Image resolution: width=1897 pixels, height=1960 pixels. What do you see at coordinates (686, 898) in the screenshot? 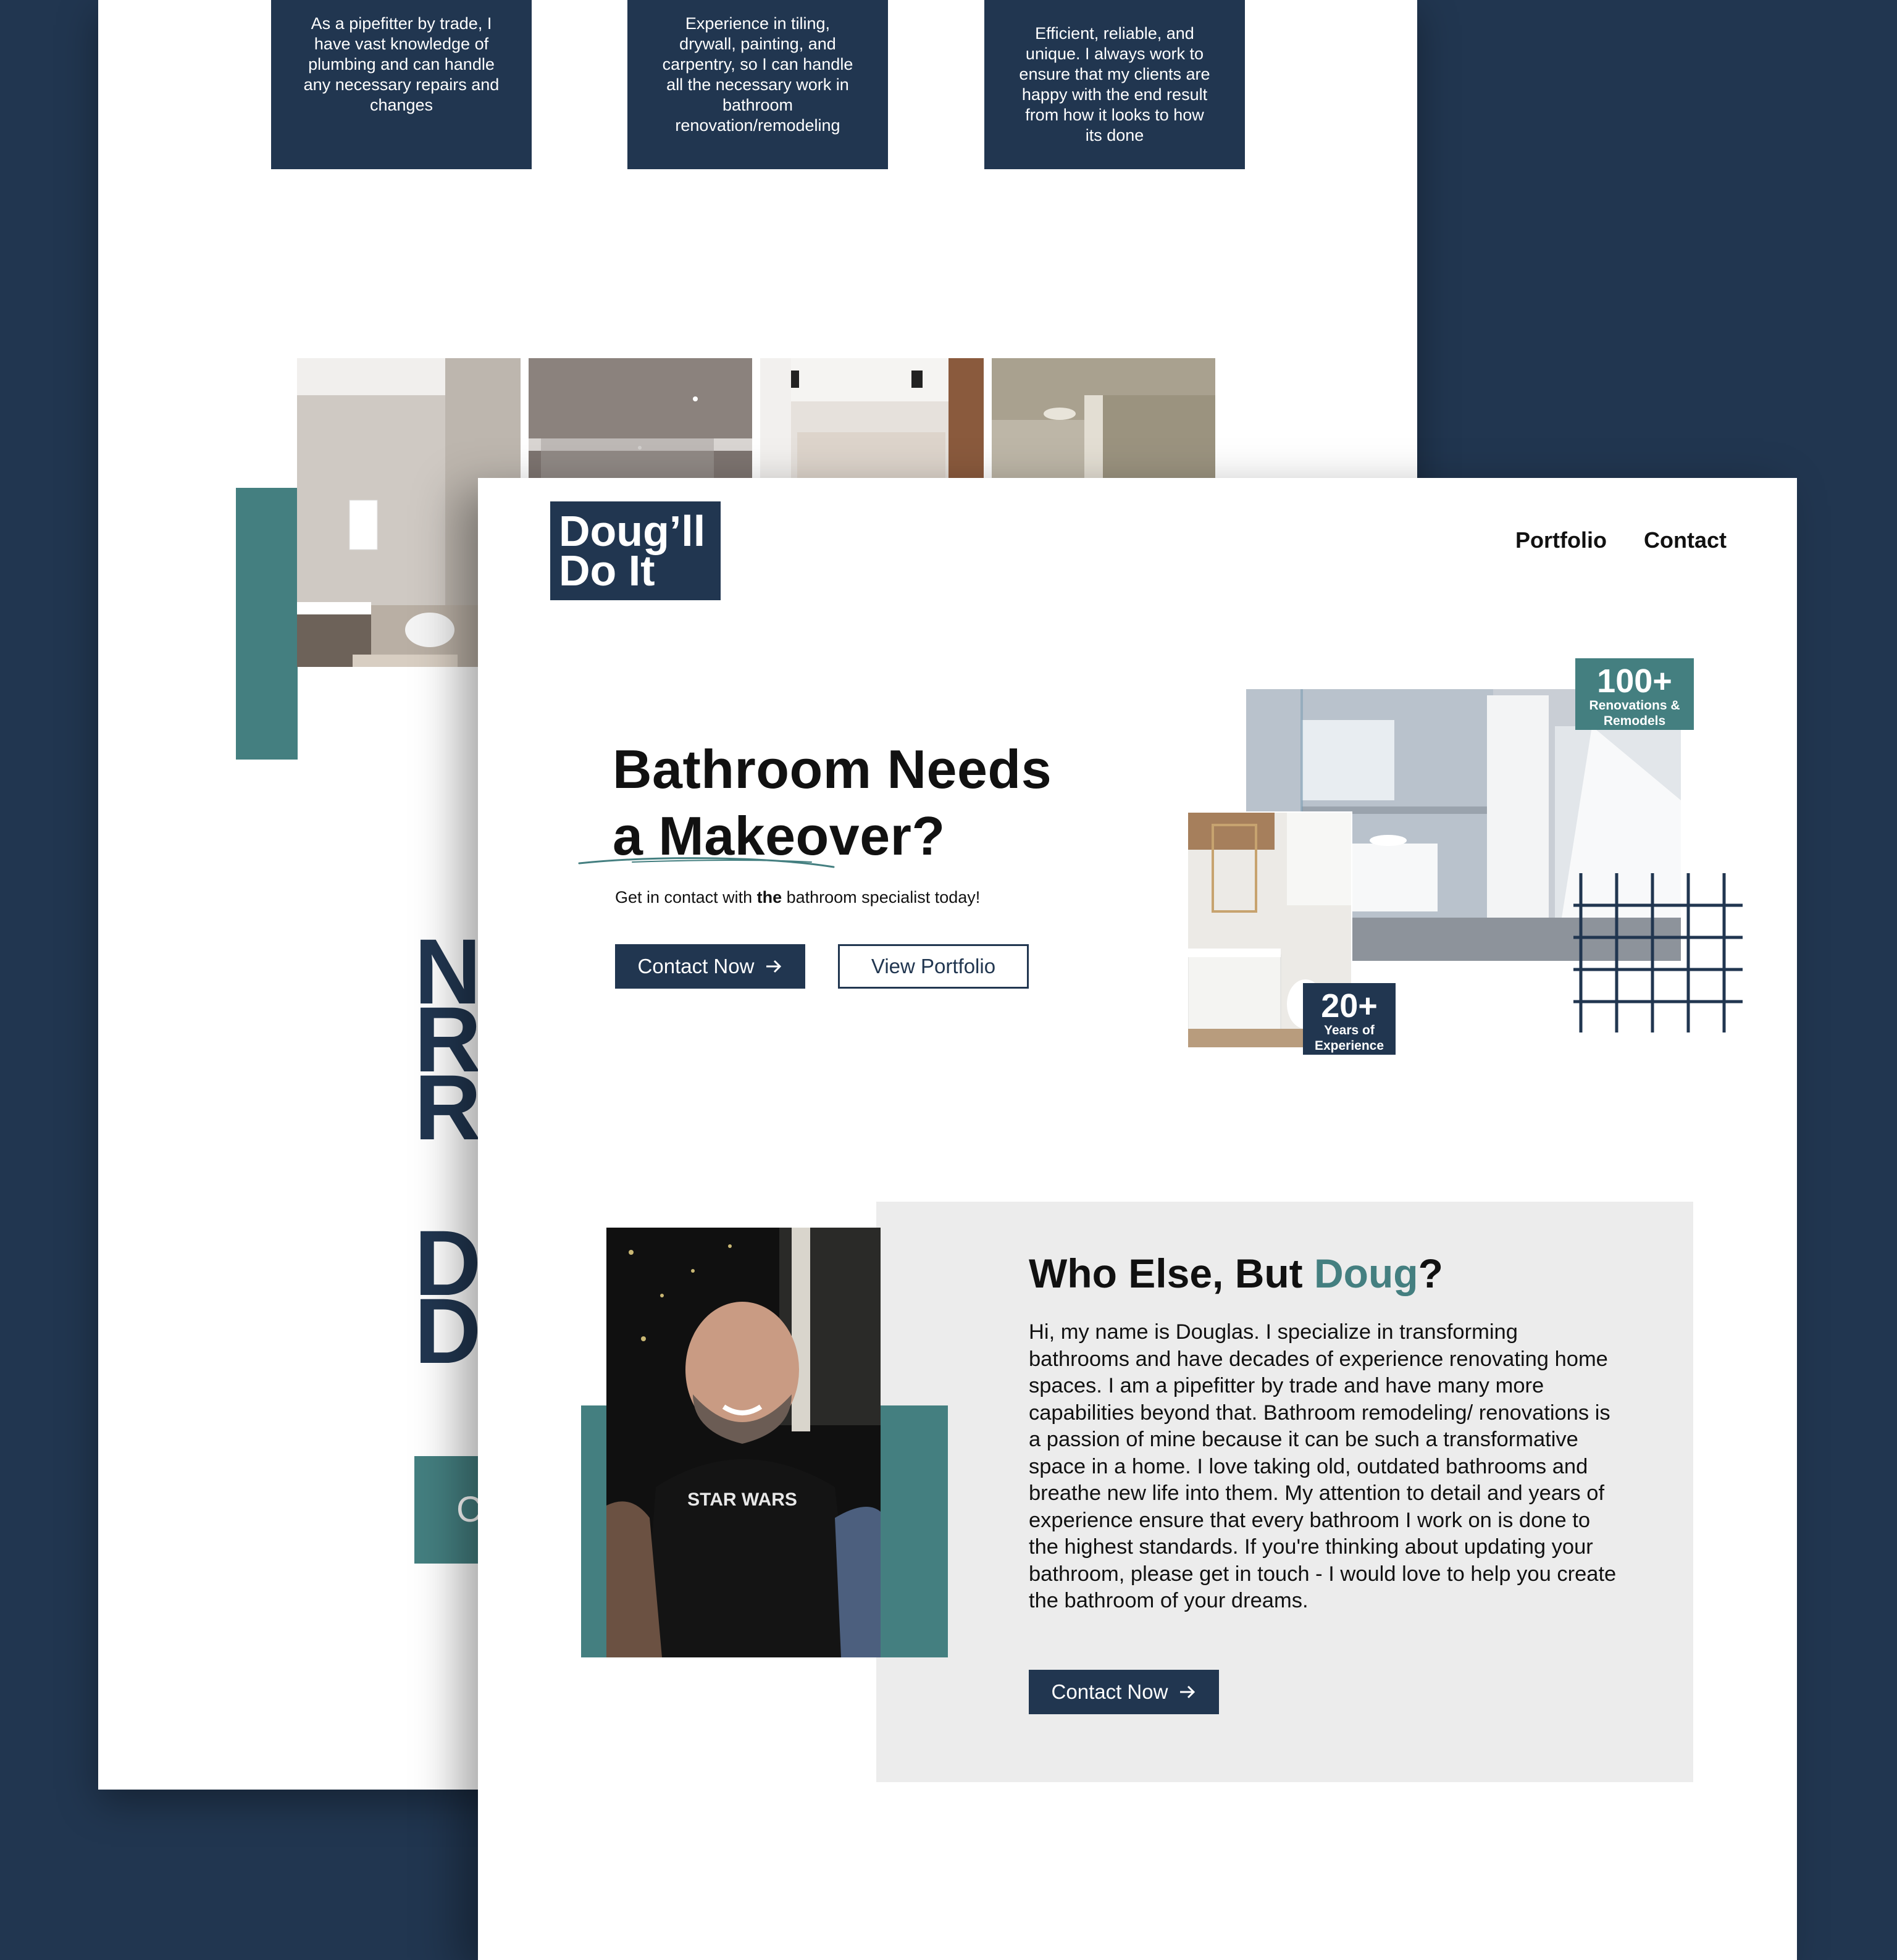
I see `hero-subtitle-text: Get in contact with` at bounding box center [686, 898].